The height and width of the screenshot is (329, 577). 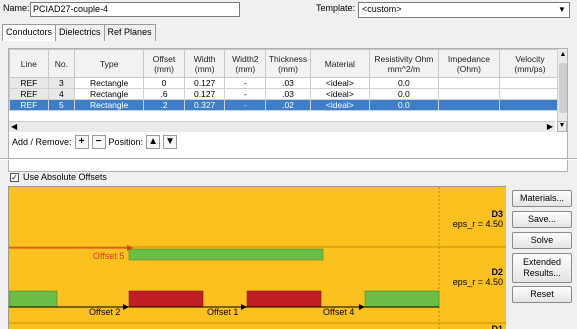 I want to click on dielectric-d3: D3 eps_r = 4.50, so click(x=474, y=219).